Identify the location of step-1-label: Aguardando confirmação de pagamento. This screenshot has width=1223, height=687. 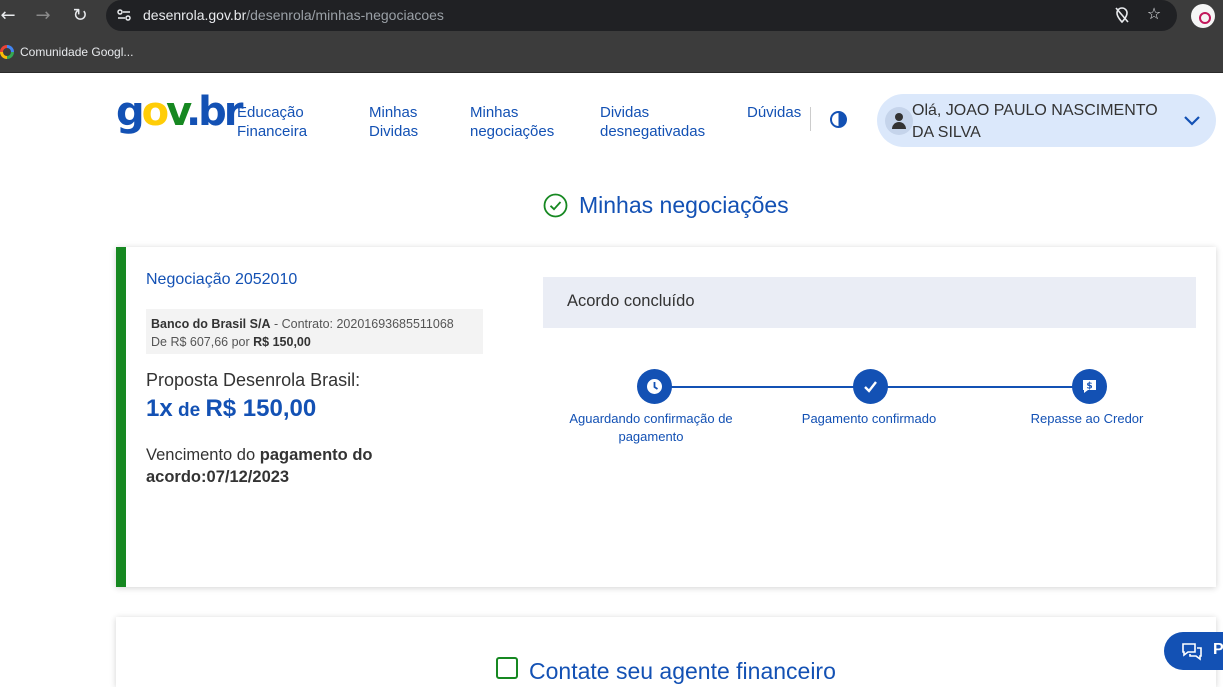
(651, 427).